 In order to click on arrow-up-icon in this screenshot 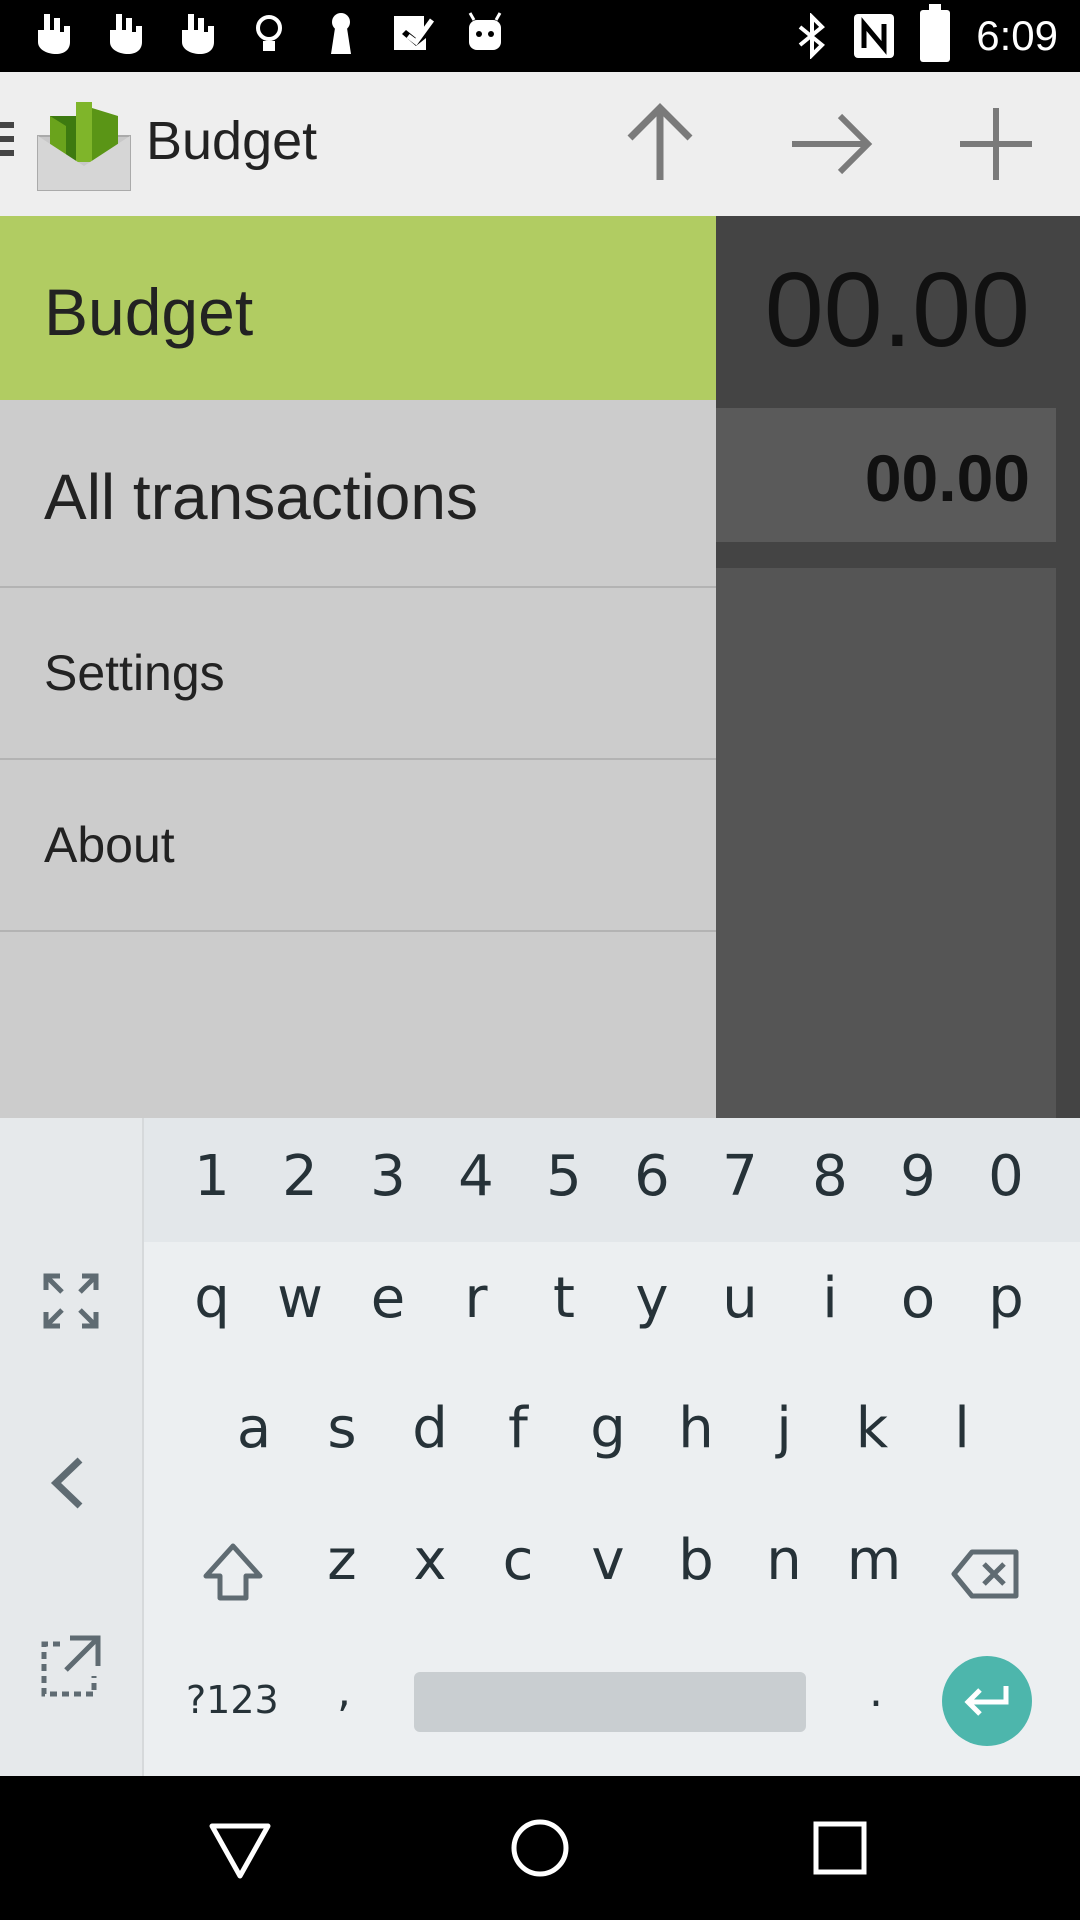, I will do `click(660, 144)`.